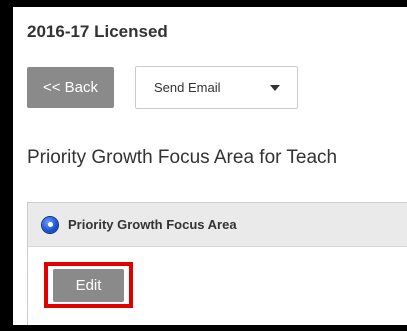  I want to click on section-heading: Priority Growth Focus Area for Teach, so click(182, 157).